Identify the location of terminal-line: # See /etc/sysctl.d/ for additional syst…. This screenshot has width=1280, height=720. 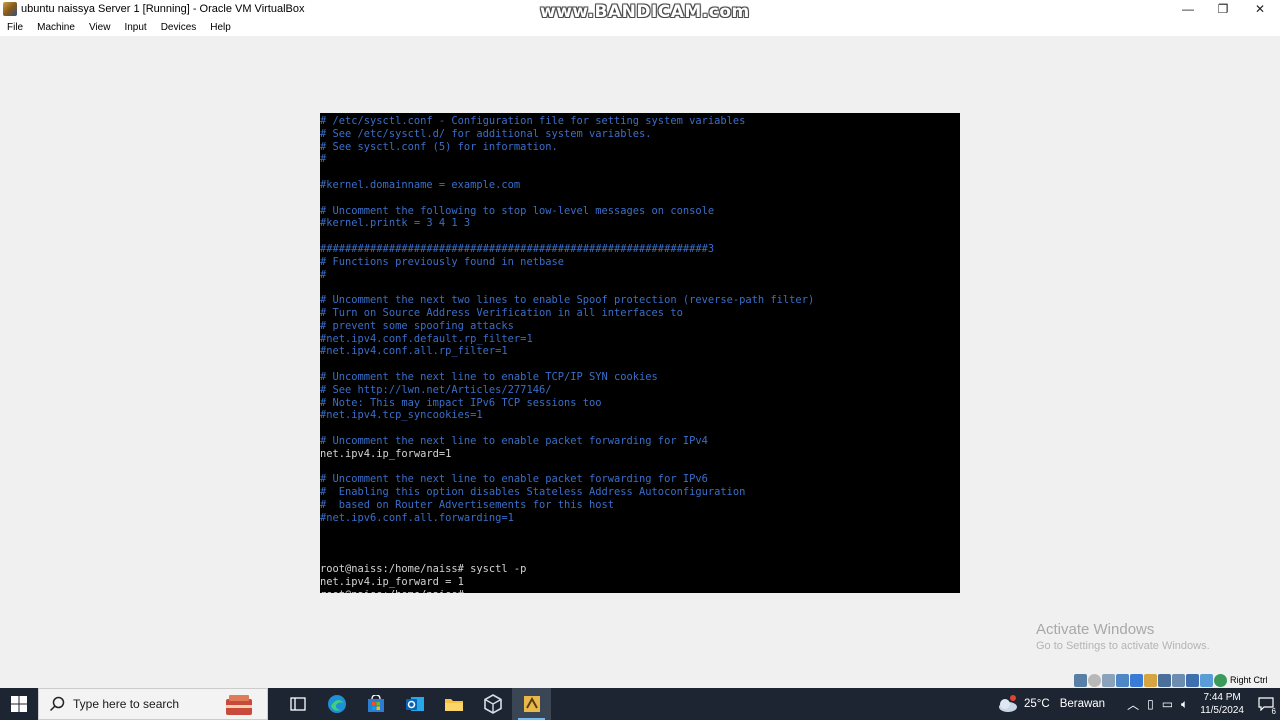
(486, 133).